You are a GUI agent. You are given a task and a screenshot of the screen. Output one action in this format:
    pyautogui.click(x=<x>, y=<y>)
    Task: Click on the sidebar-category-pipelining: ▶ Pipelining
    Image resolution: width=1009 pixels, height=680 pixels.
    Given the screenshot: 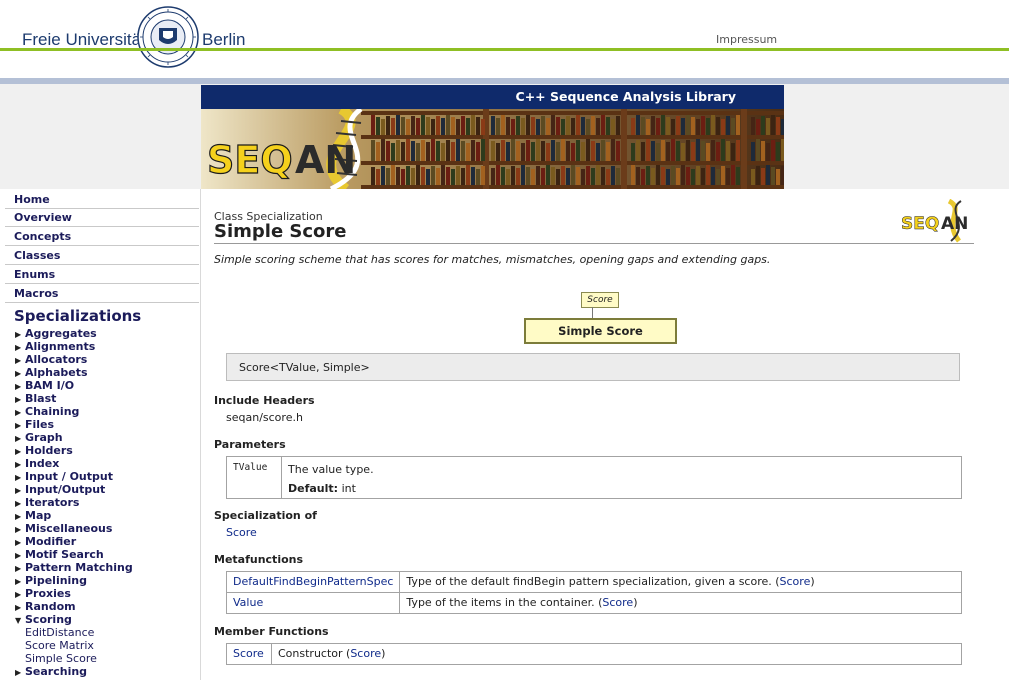 What is the action you would take?
    pyautogui.click(x=51, y=581)
    